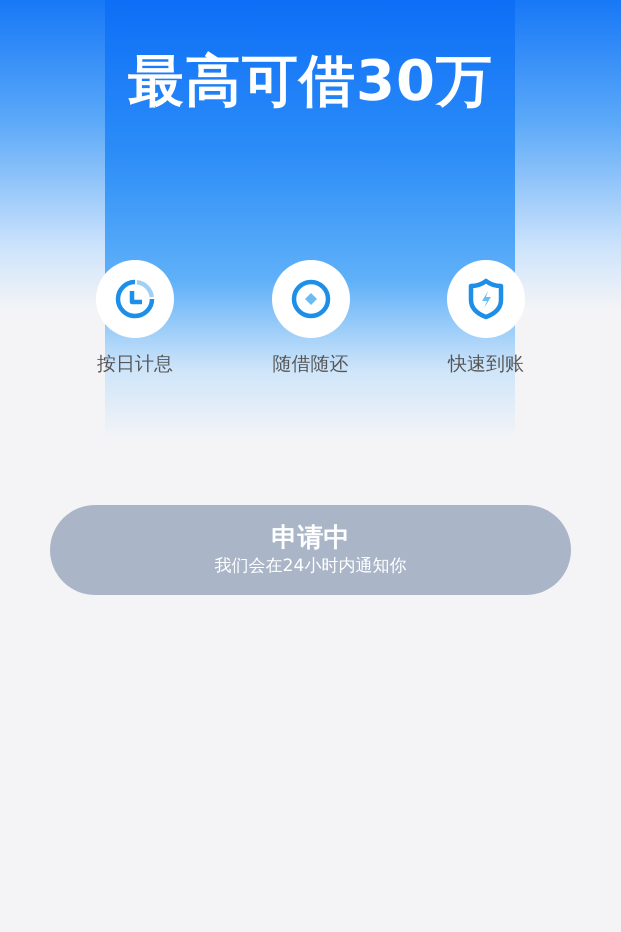 The width and height of the screenshot is (621, 932). Describe the element at coordinates (311, 299) in the screenshot. I see `coin-icon` at that location.